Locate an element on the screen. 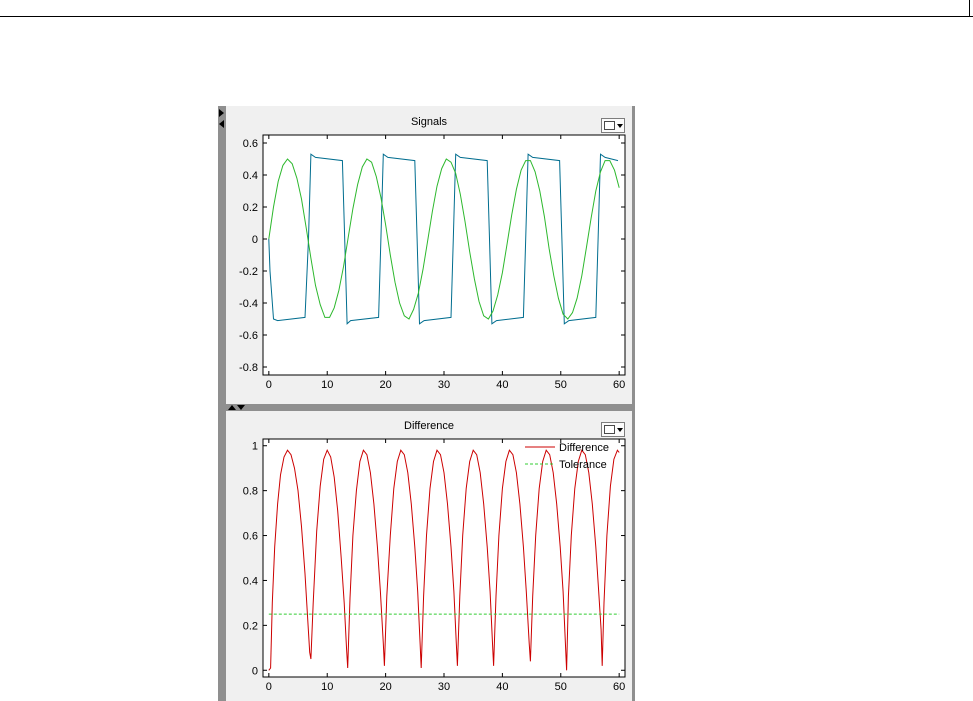 The width and height of the screenshot is (973, 701). y-tick-label: -0.4 is located at coordinates (248, 304).